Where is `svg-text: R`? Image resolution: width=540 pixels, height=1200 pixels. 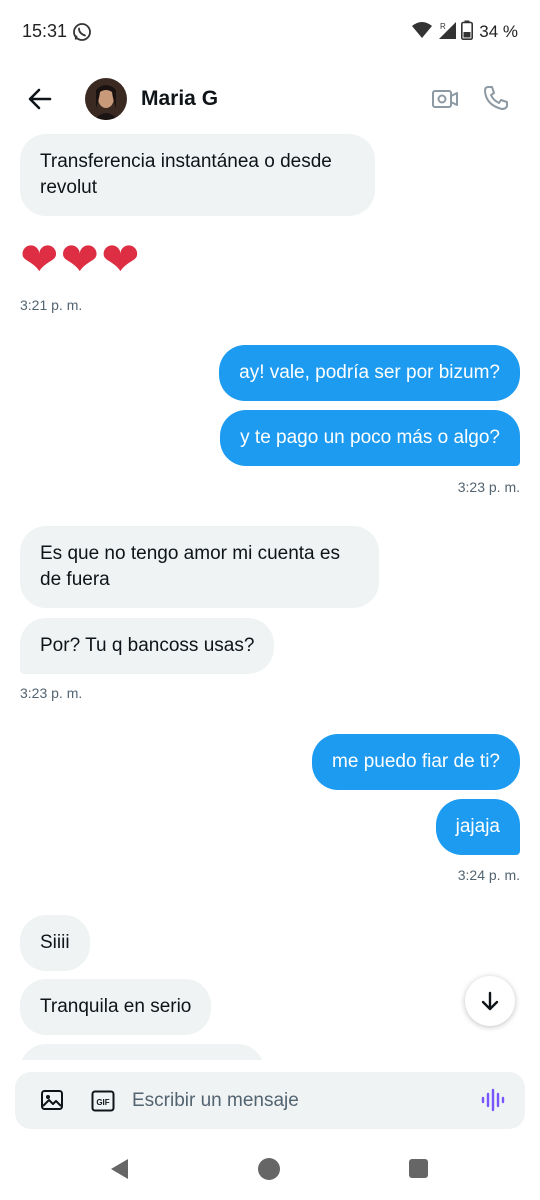
svg-text: R is located at coordinates (443, 26).